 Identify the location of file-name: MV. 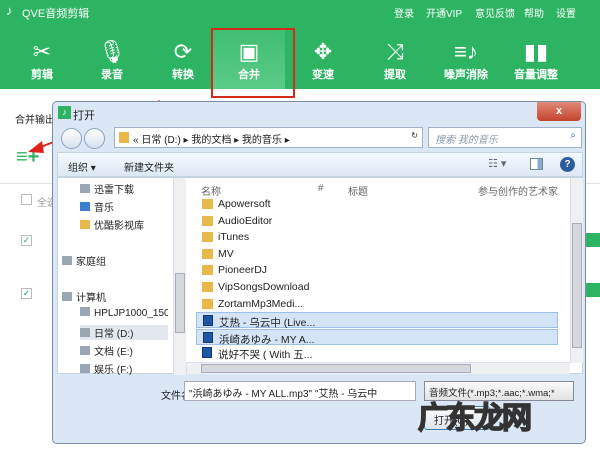
(226, 253).